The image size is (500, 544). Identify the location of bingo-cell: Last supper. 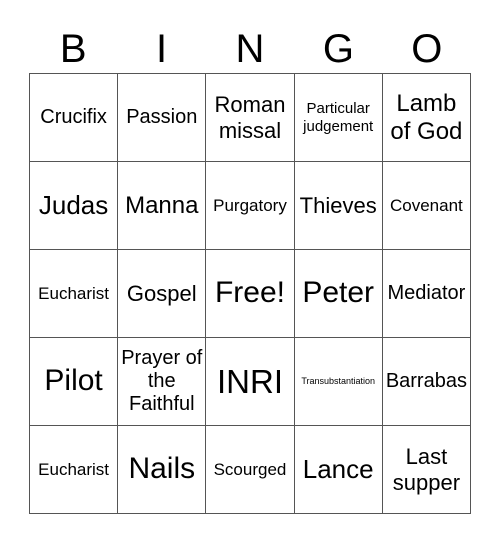
(426, 470).